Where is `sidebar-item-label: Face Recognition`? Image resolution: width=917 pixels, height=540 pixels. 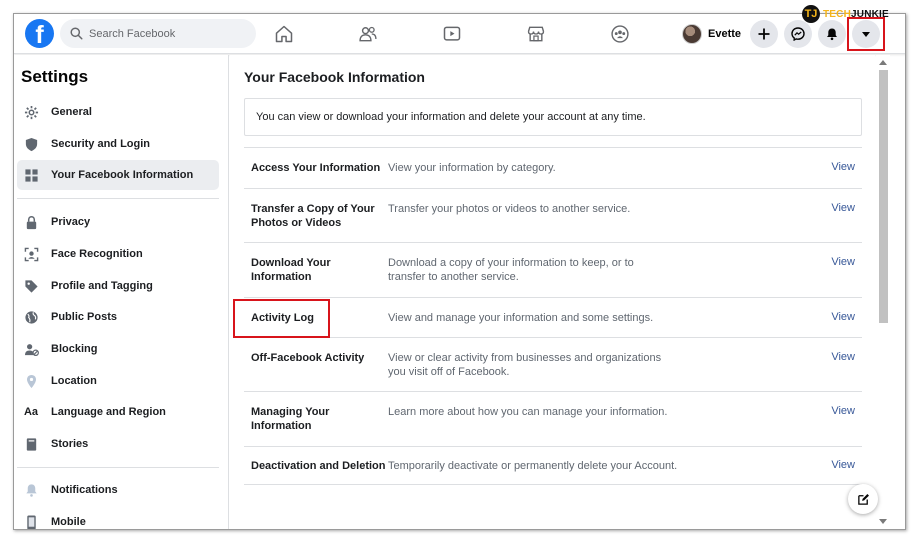
sidebar-item-label: Face Recognition is located at coordinates (97, 254).